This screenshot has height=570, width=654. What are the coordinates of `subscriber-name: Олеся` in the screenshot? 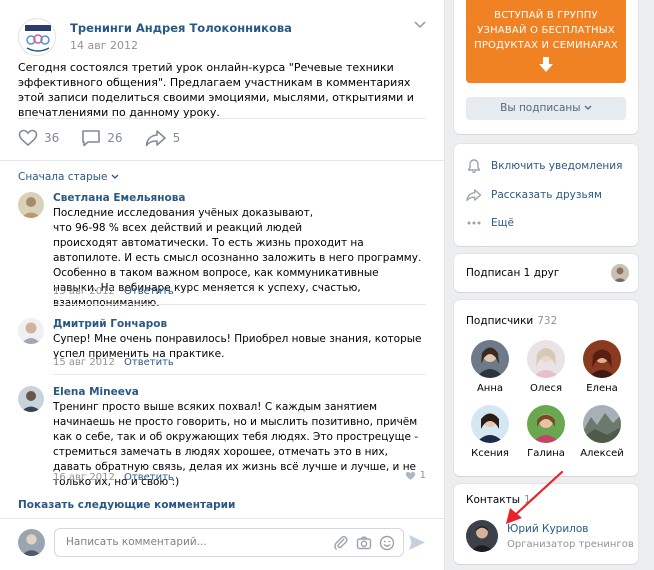 It's located at (546, 388).